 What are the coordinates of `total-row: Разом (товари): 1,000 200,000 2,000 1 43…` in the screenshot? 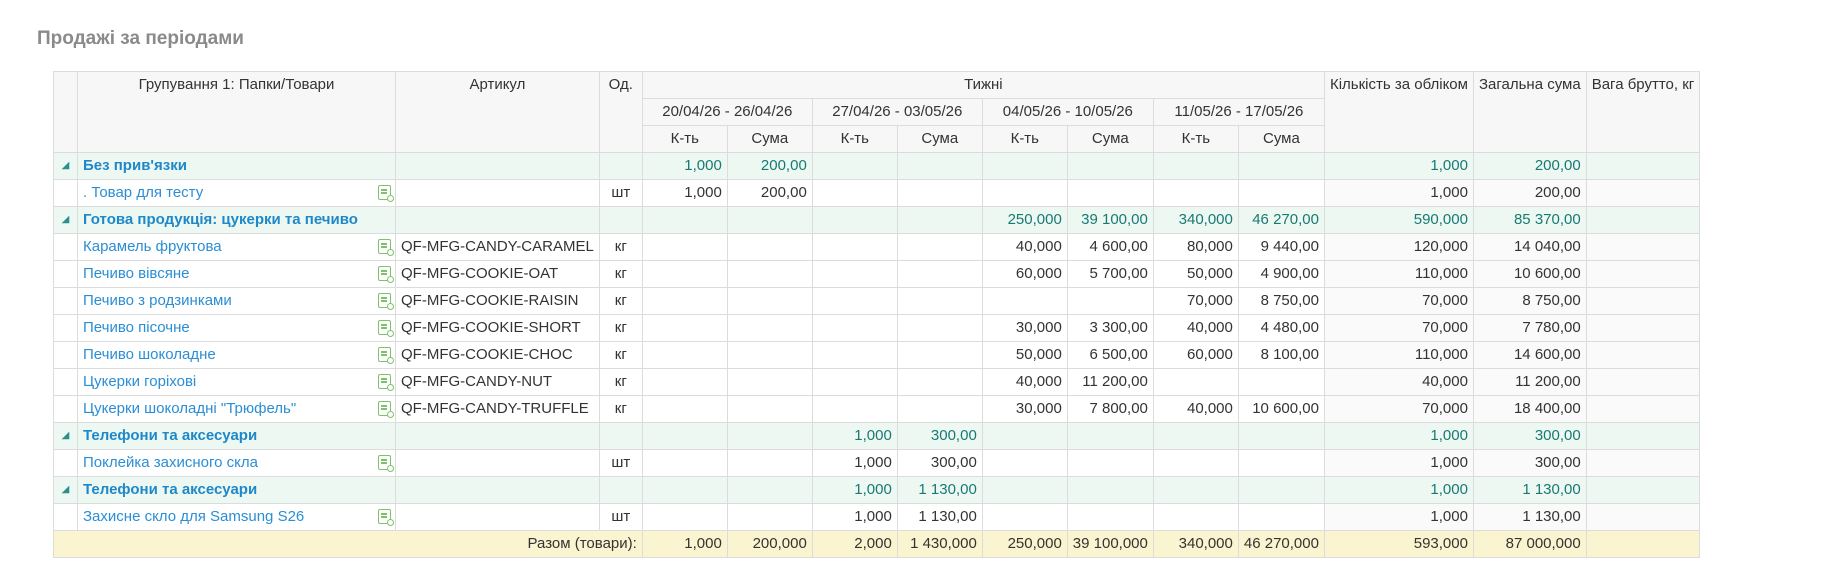 It's located at (877, 544).